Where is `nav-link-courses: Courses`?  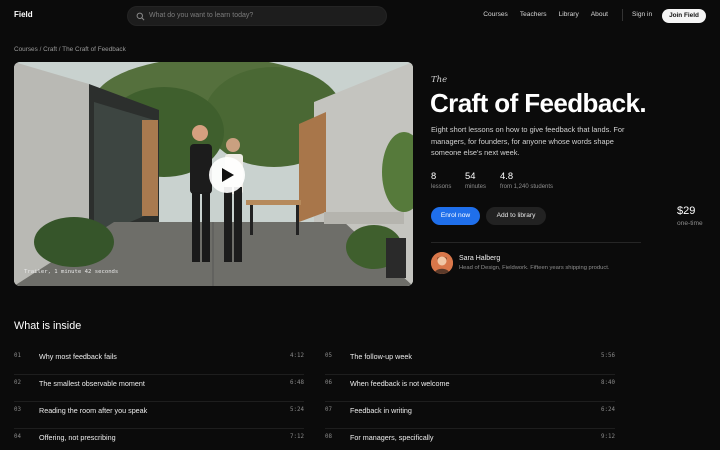 nav-link-courses: Courses is located at coordinates (495, 14).